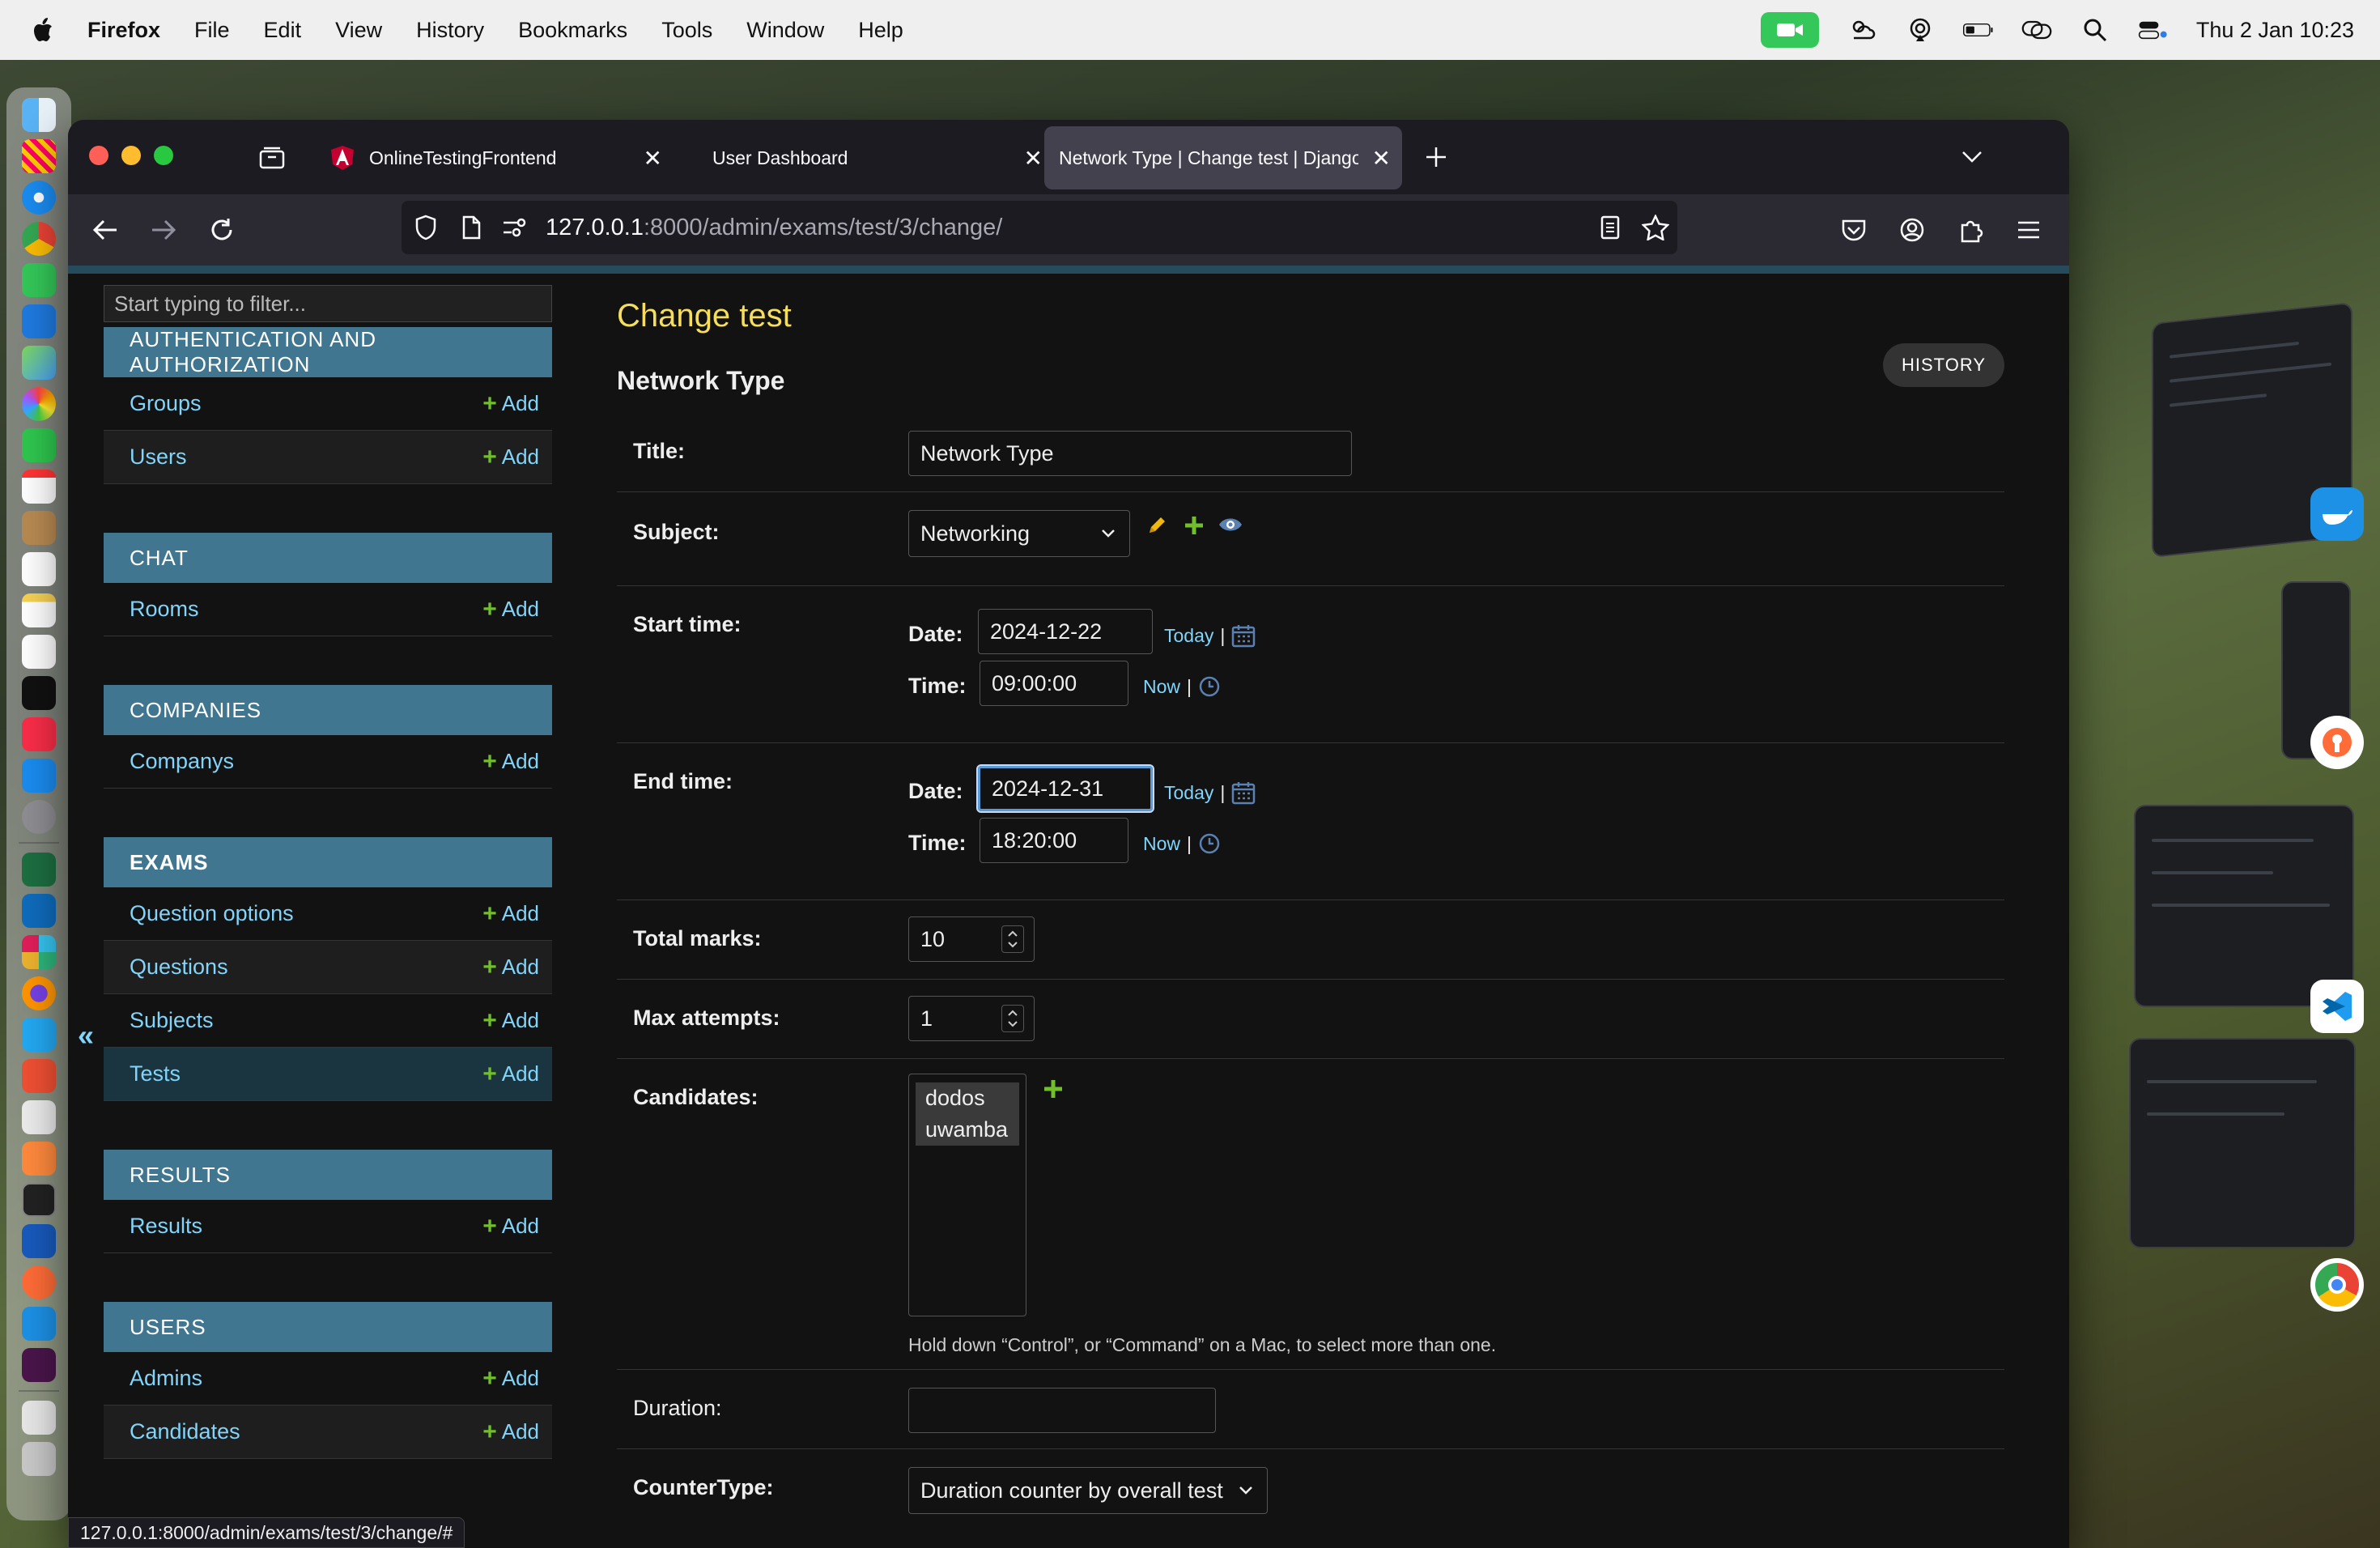 Image resolution: width=2380 pixels, height=1548 pixels. What do you see at coordinates (2154, 30) in the screenshot?
I see `control-center-icon` at bounding box center [2154, 30].